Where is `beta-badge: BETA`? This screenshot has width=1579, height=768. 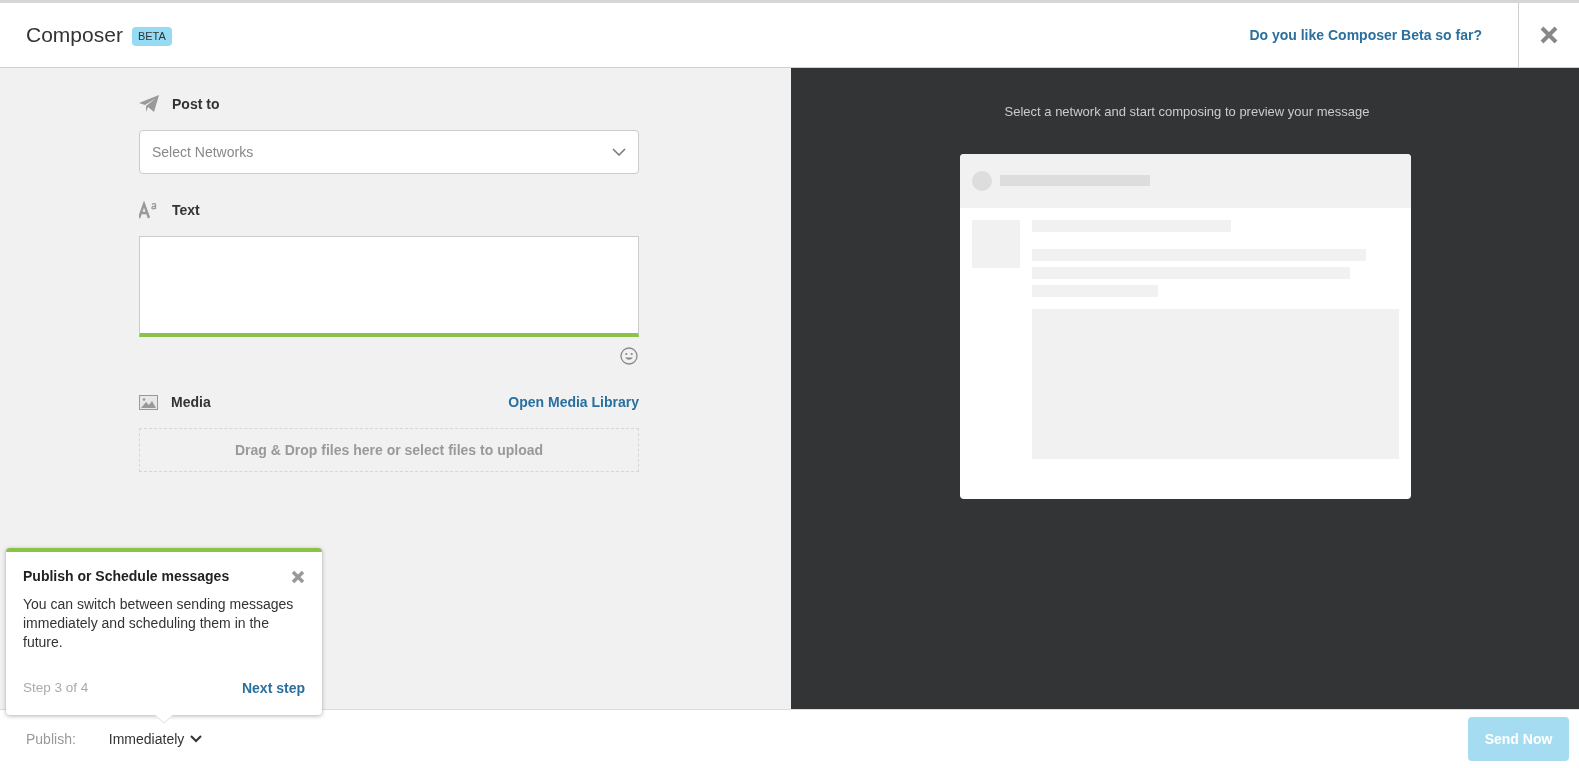
beta-badge: BETA is located at coordinates (151, 36).